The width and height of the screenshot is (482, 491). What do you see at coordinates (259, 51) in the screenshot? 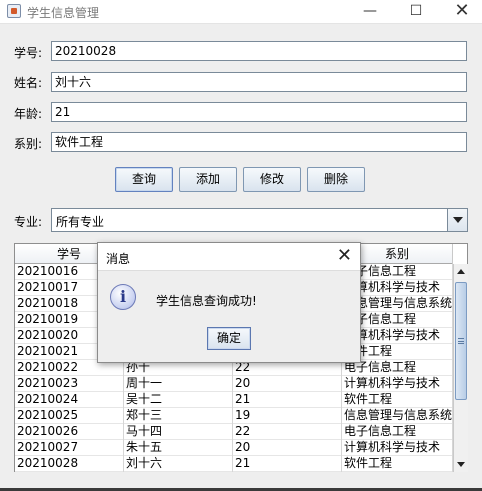
I see `student-id-field: 20210028` at bounding box center [259, 51].